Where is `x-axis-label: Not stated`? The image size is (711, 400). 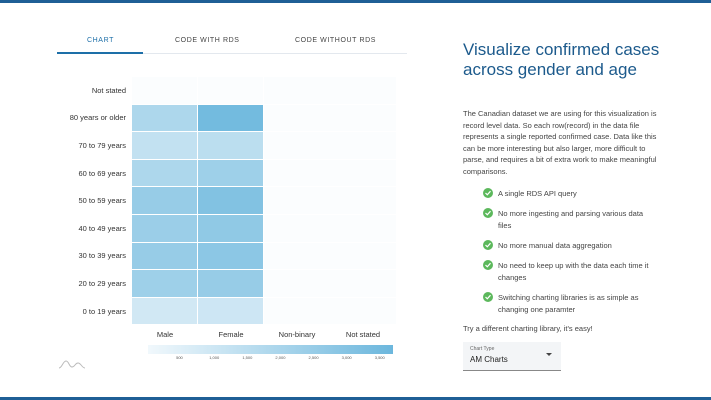 x-axis-label: Not stated is located at coordinates (363, 335).